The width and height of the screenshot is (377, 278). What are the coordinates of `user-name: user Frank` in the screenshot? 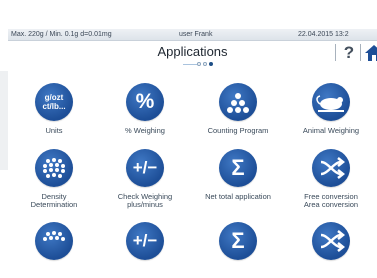 It's located at (196, 34).